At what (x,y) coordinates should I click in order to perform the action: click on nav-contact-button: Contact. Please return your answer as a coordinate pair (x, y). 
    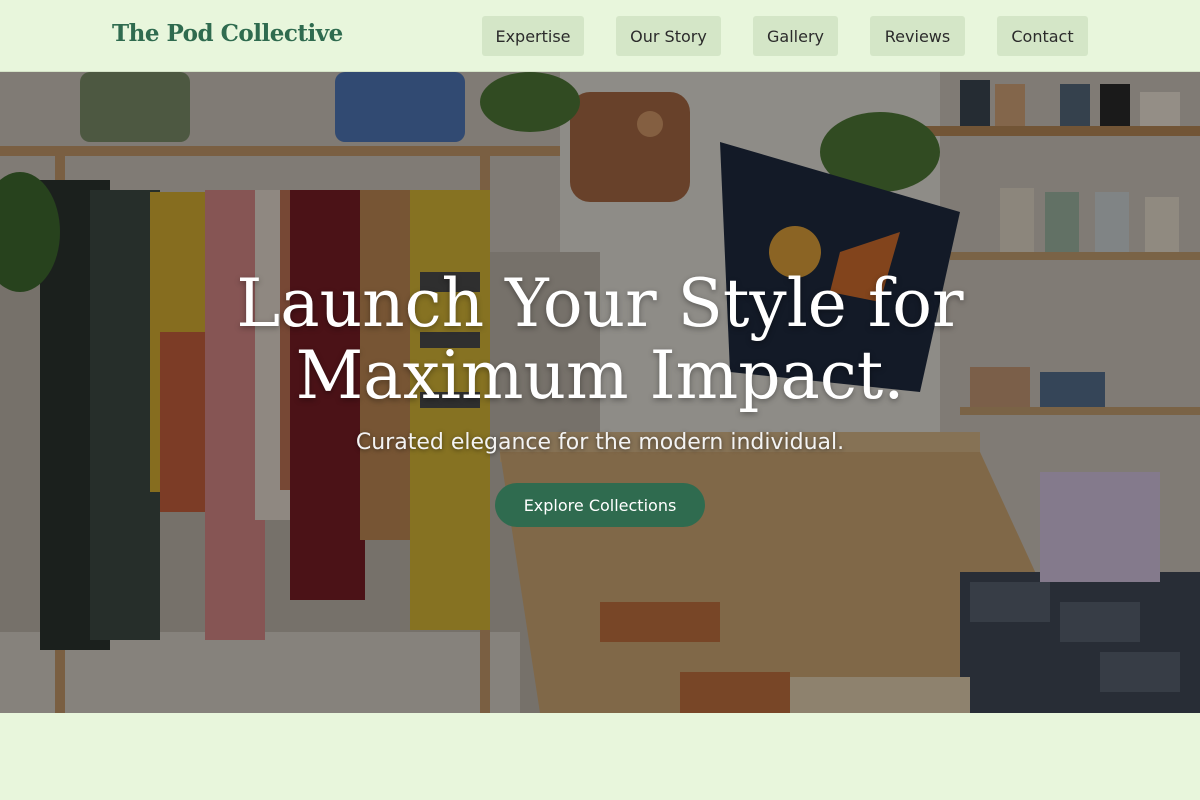
    Looking at the image, I should click on (1042, 36).